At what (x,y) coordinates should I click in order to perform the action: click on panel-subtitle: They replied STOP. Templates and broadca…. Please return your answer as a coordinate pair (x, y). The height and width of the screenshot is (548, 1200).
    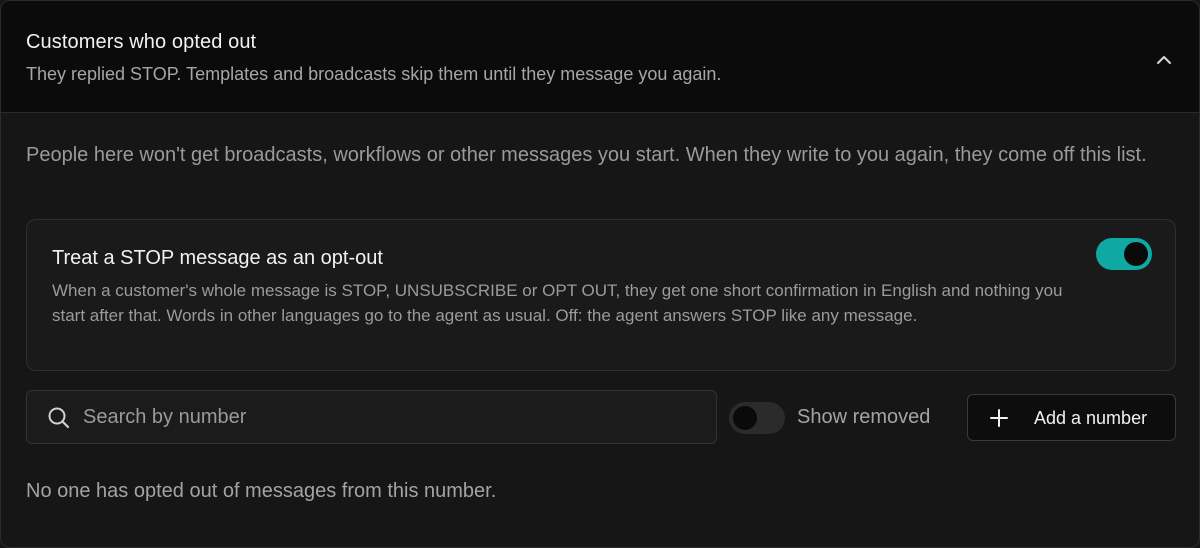
    Looking at the image, I should click on (374, 74).